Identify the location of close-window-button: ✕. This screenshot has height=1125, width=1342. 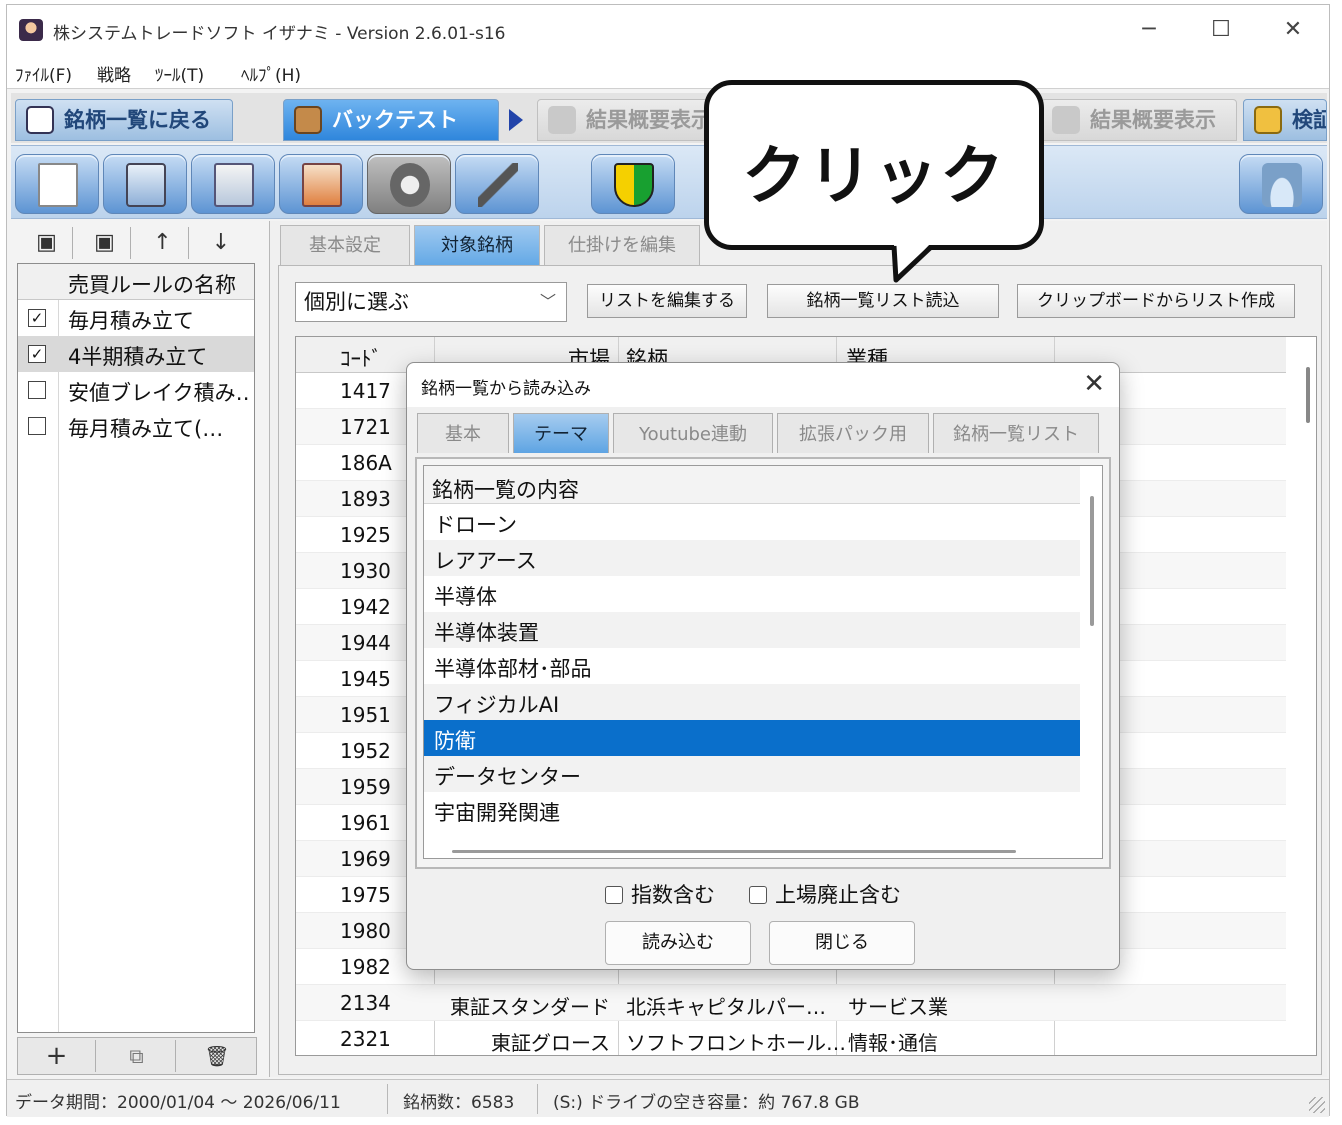
(1293, 30).